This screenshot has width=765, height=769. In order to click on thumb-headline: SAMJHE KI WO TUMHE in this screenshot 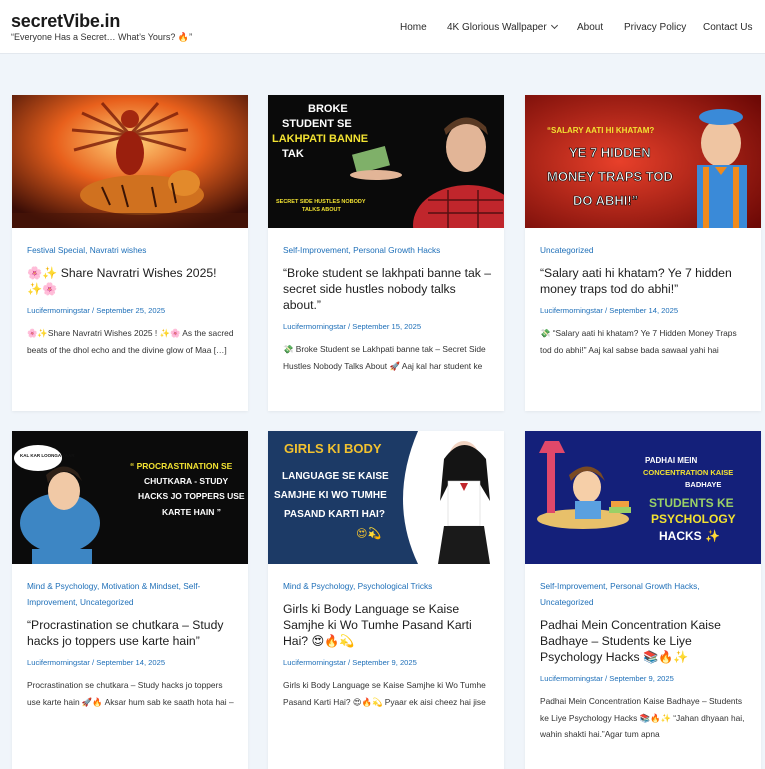, I will do `click(330, 495)`.